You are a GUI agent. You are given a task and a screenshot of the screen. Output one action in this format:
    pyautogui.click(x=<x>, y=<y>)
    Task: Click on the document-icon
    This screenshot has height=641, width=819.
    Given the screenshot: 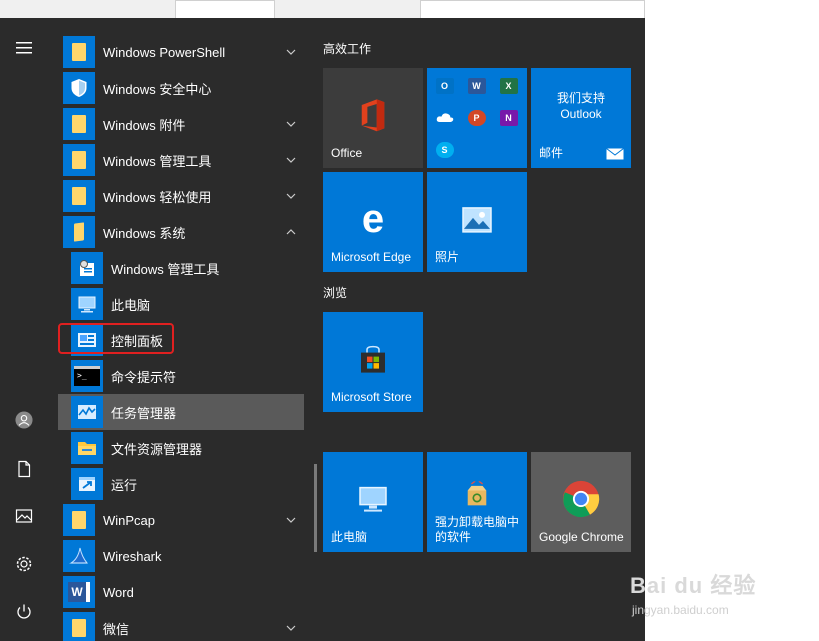 What is the action you would take?
    pyautogui.click(x=24, y=469)
    